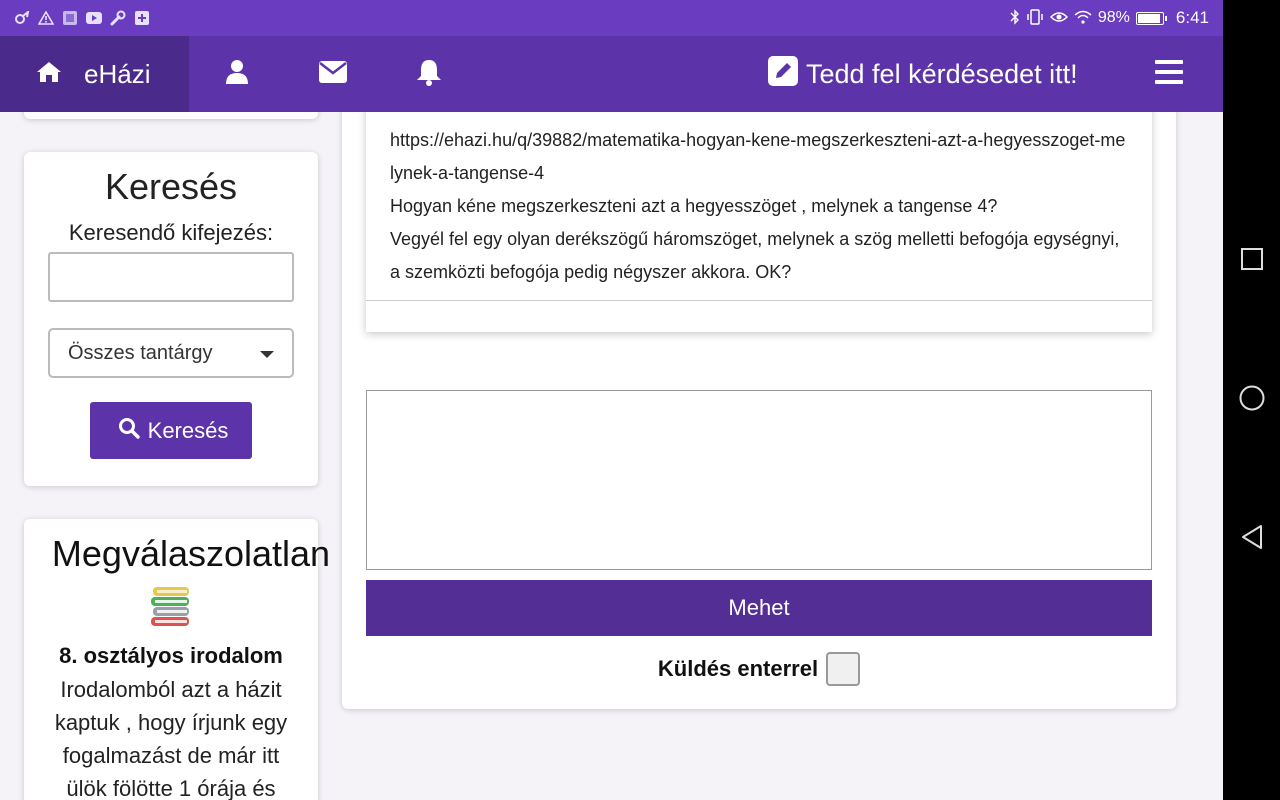 The width and height of the screenshot is (1280, 800). Describe the element at coordinates (171, 277) in the screenshot. I see `search-input` at that location.